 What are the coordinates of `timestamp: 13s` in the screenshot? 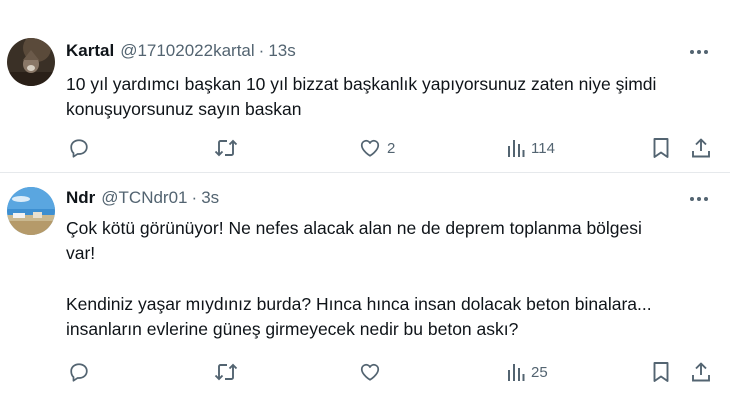 It's located at (281, 51).